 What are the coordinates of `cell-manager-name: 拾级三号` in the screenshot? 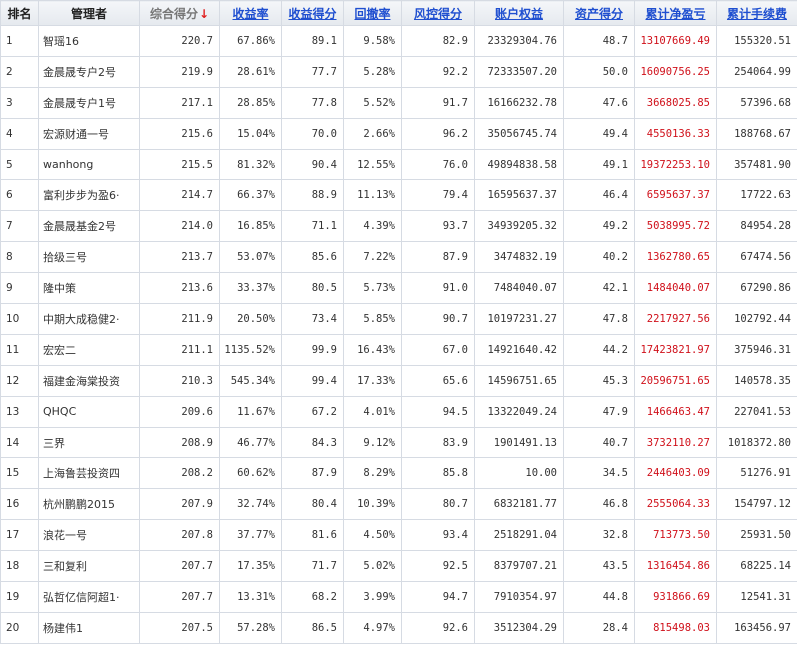 It's located at (89, 257).